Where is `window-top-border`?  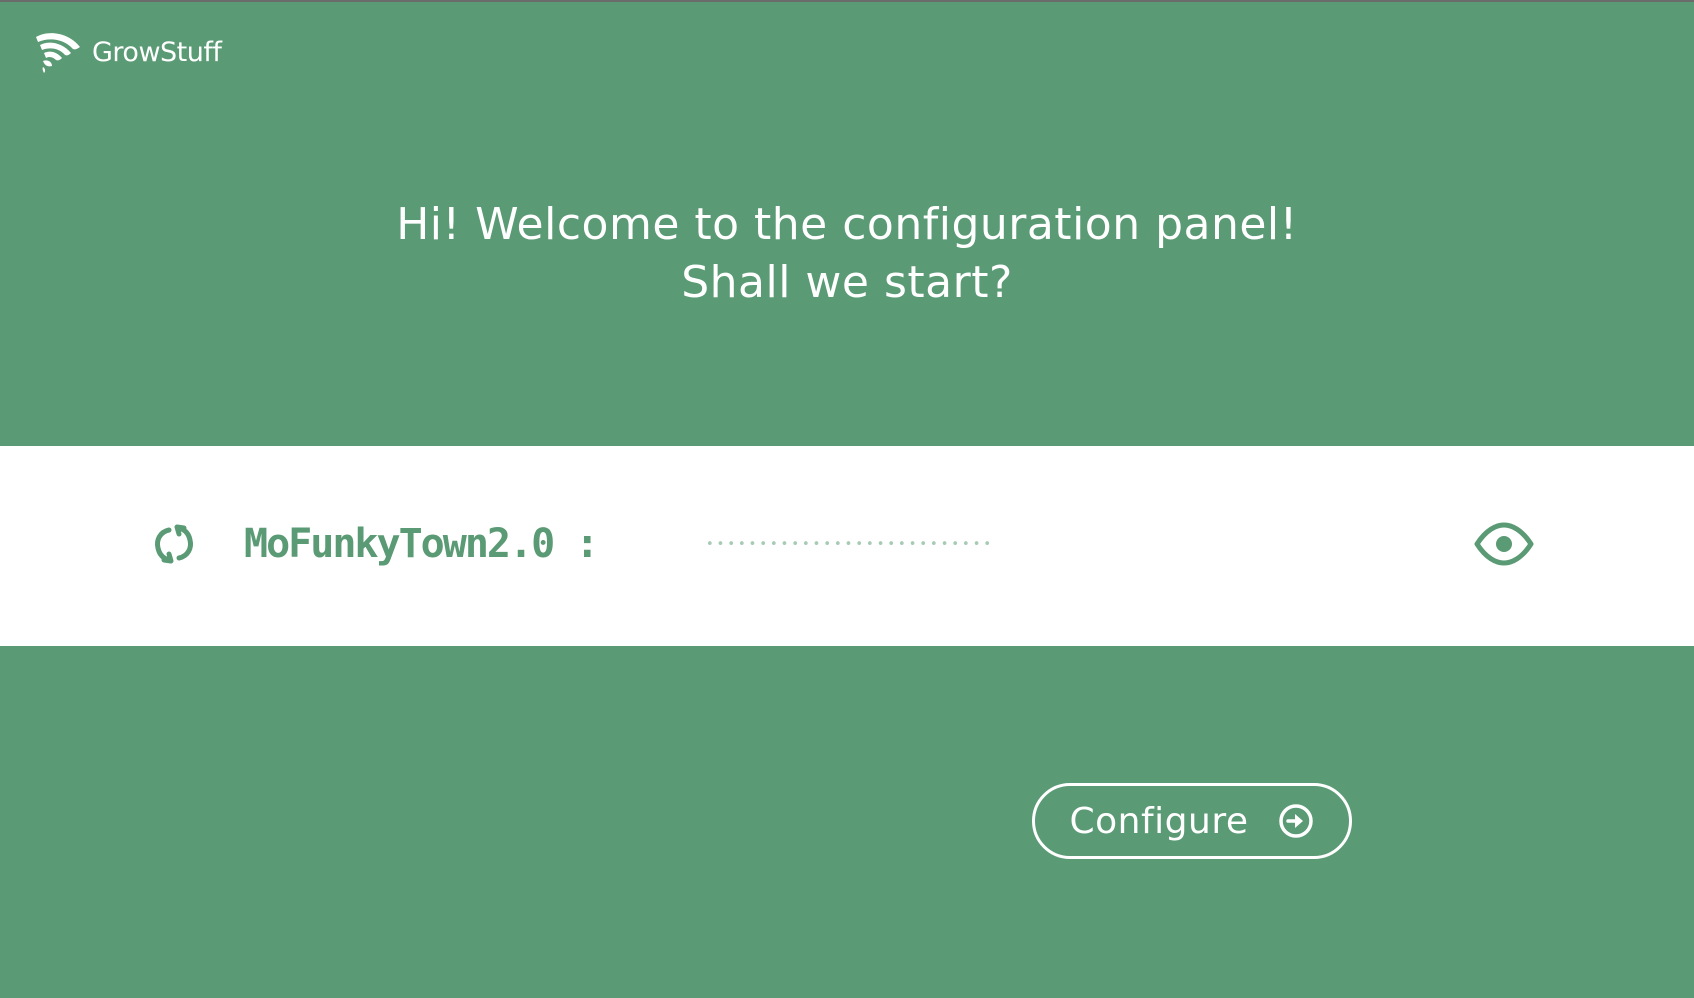
window-top-border is located at coordinates (847, 1).